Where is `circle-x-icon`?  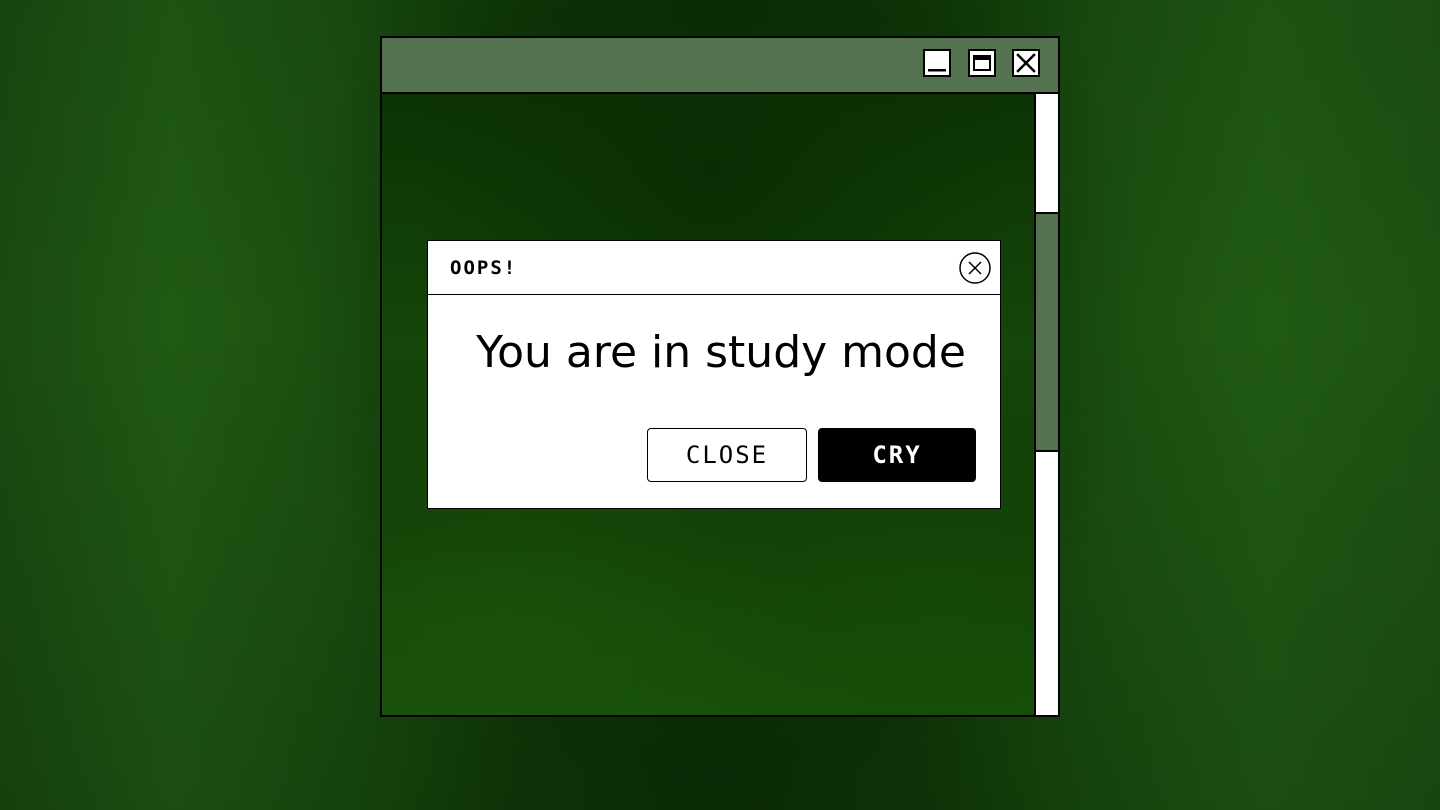
circle-x-icon is located at coordinates (975, 268).